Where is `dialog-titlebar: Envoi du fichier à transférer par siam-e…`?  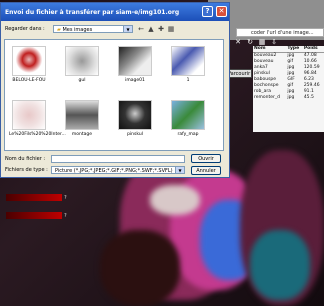 dialog-titlebar: Envoi du fichier à transférer par siam-e… is located at coordinates (115, 12).